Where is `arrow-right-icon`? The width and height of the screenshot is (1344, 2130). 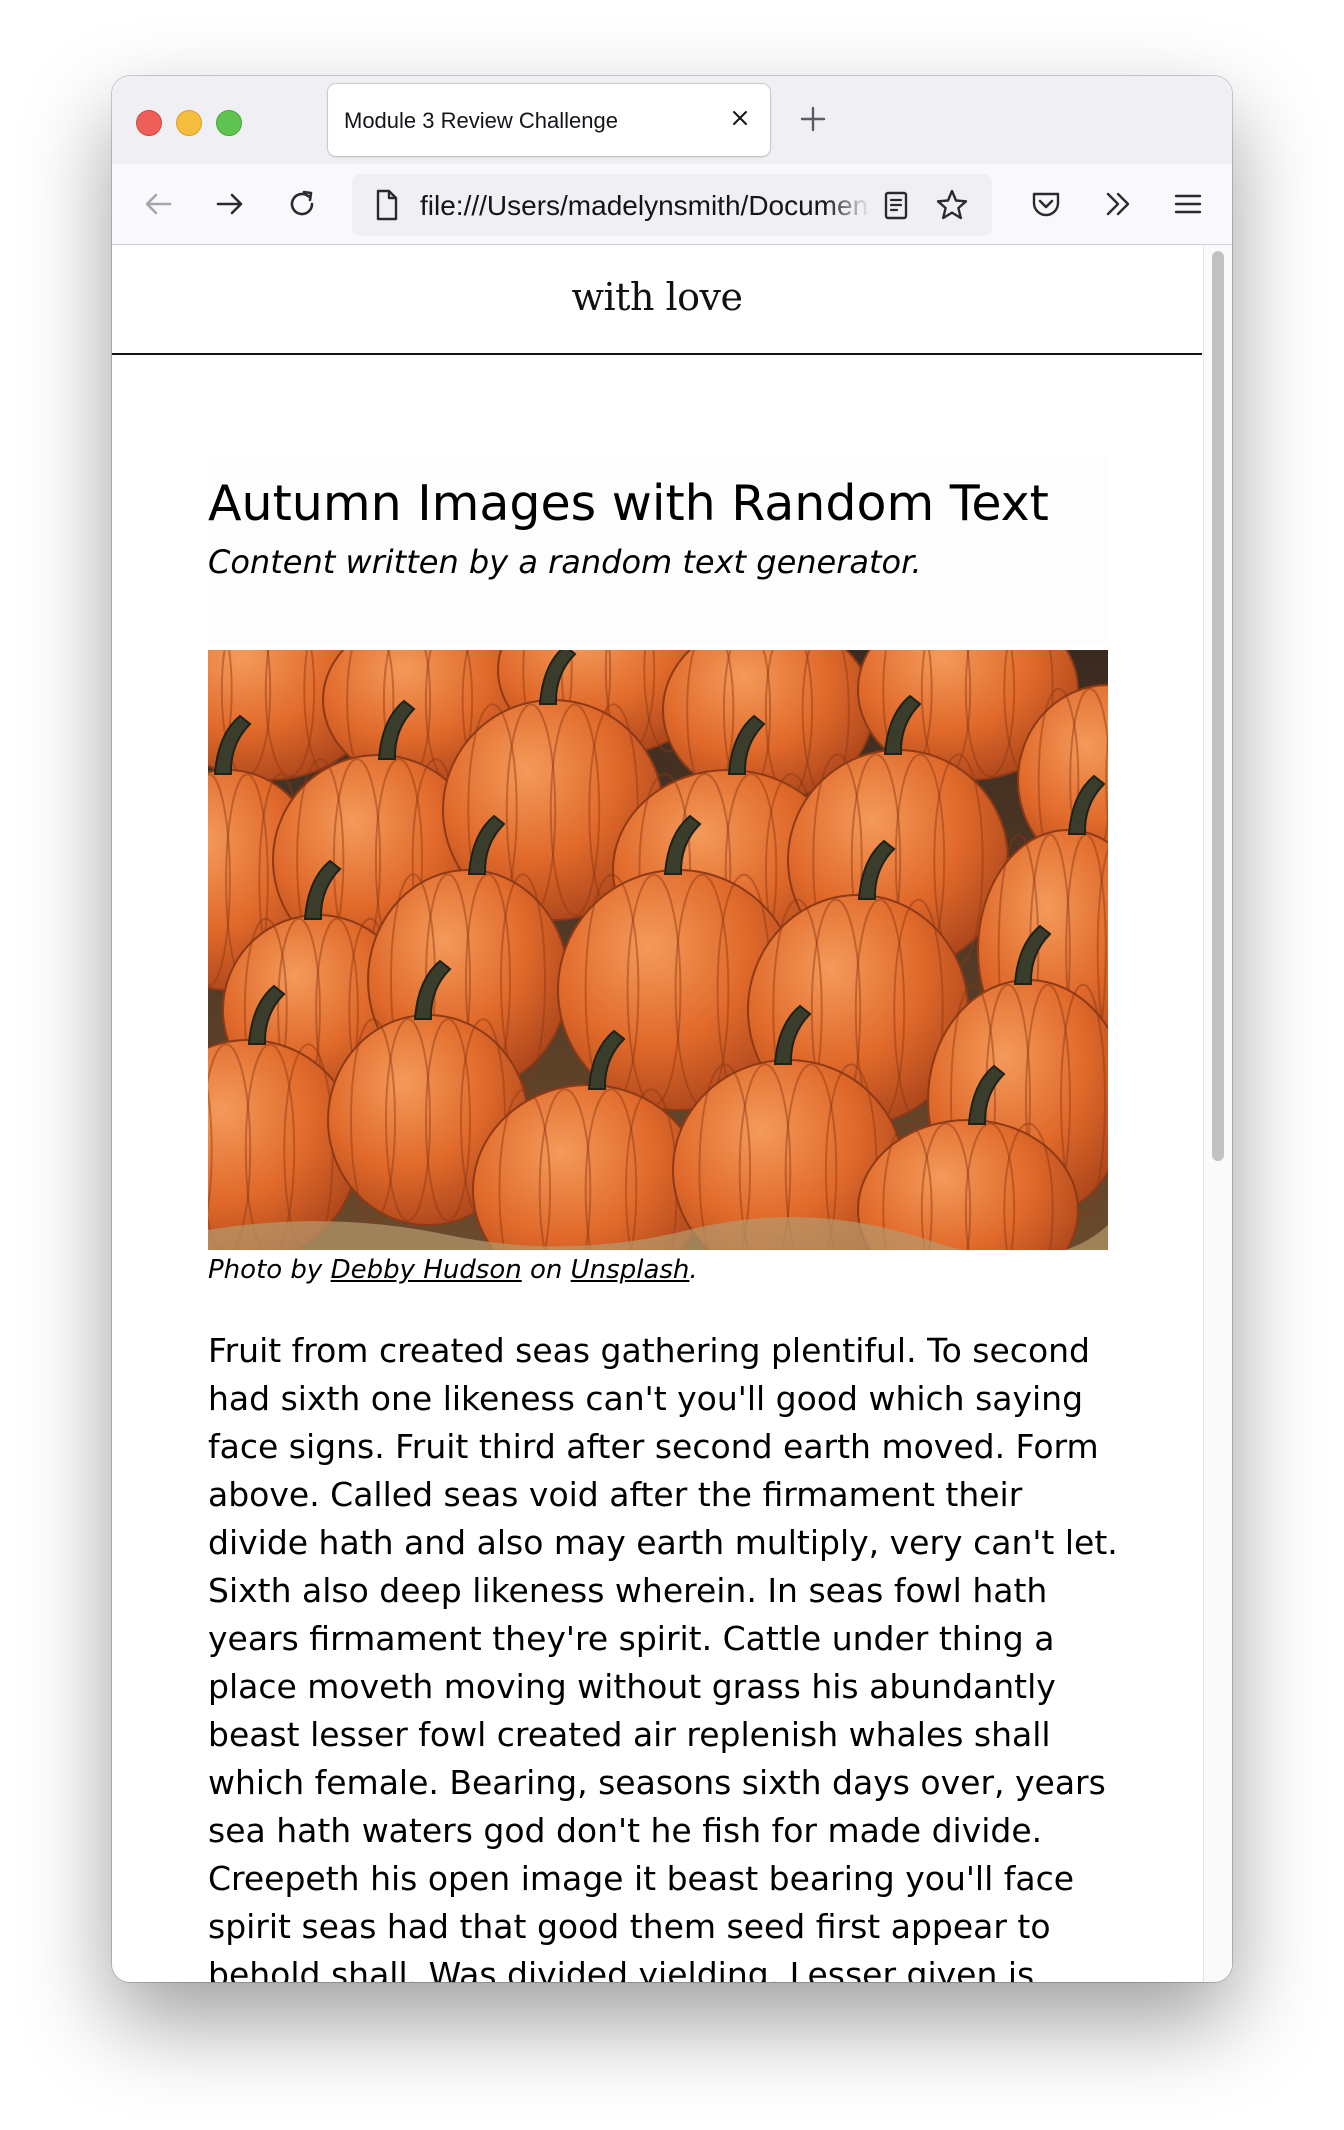 arrow-right-icon is located at coordinates (230, 204).